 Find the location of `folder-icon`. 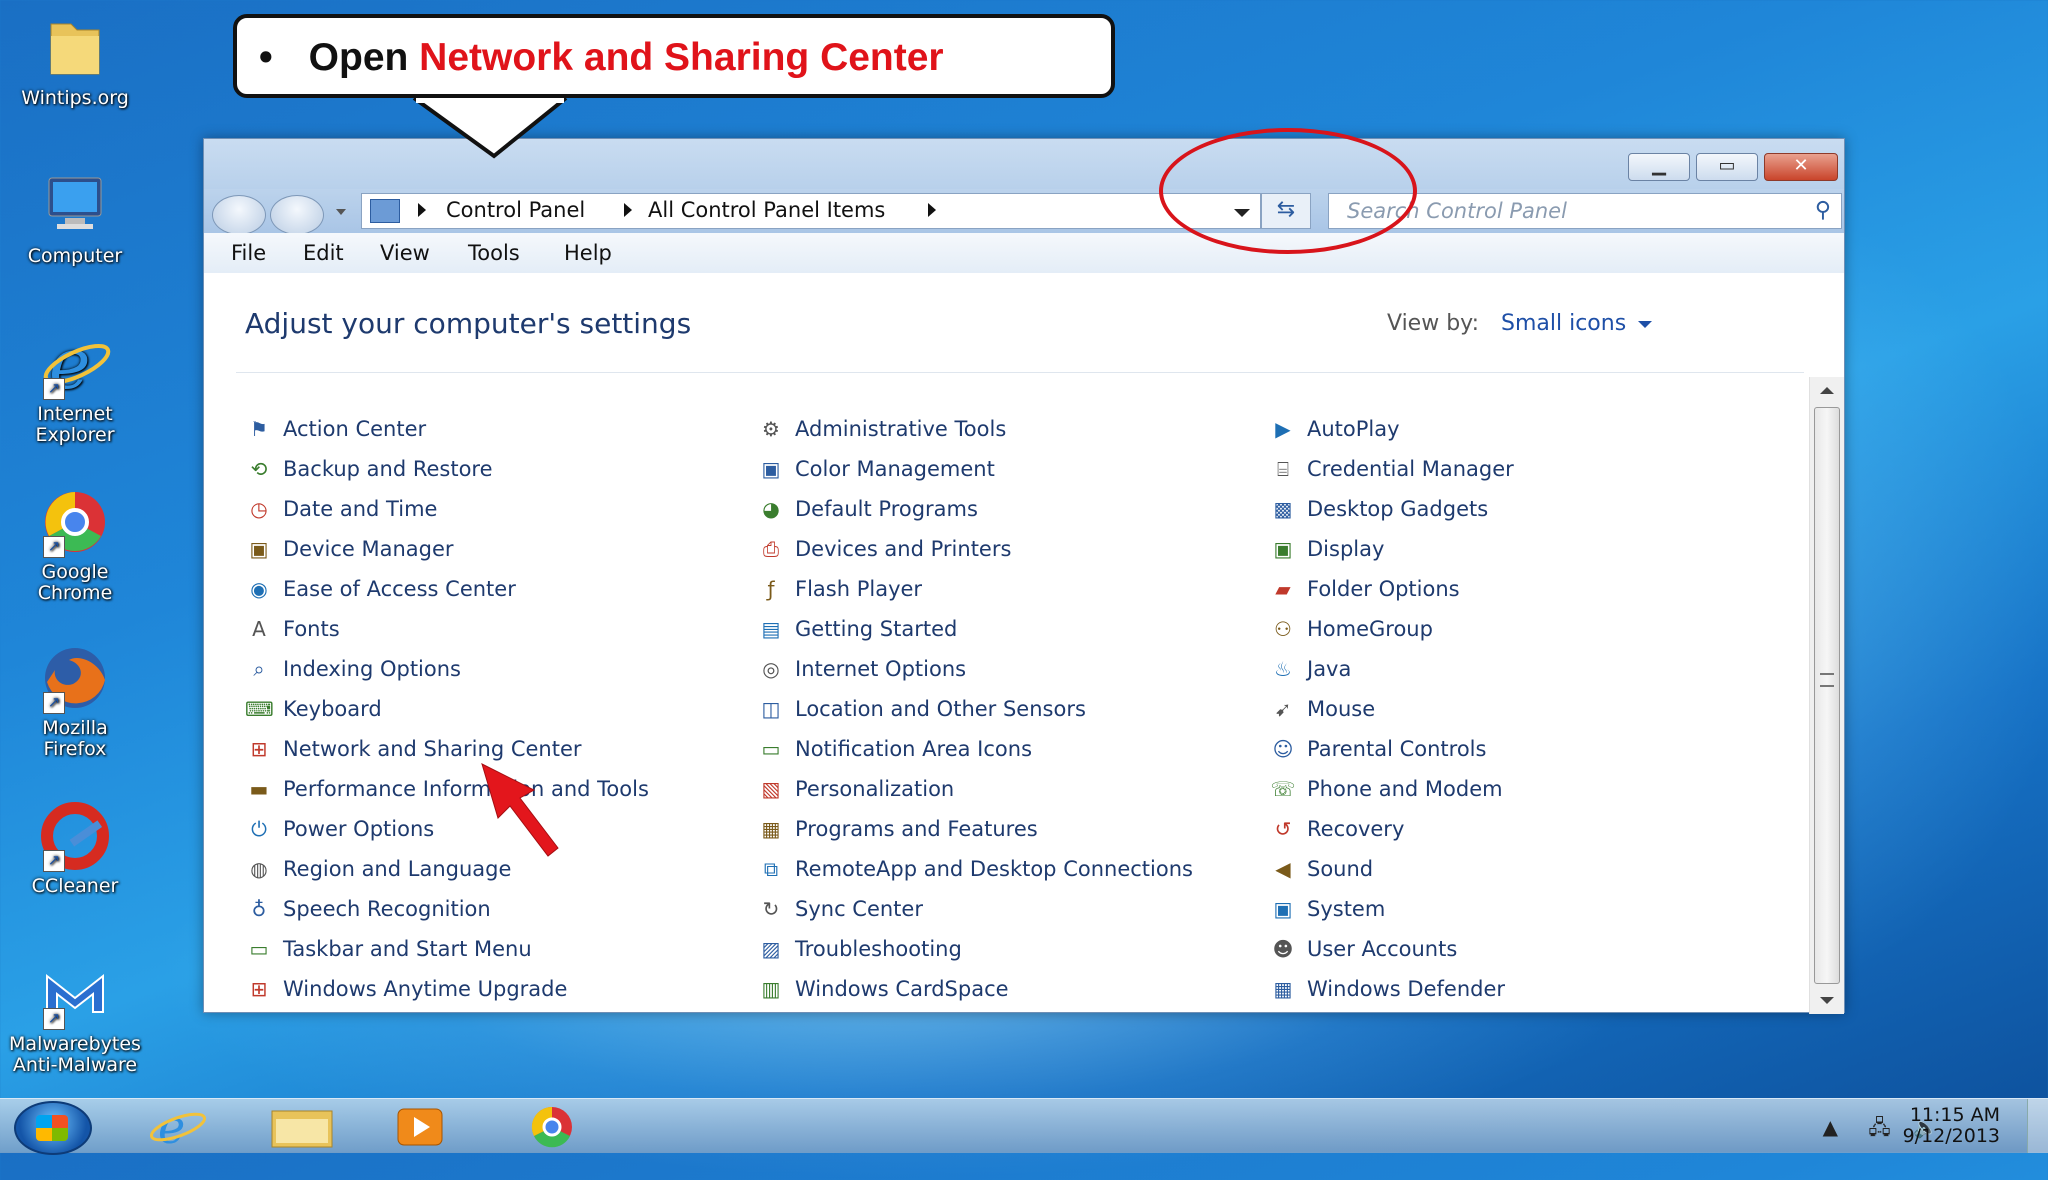

folder-icon is located at coordinates (75, 48).